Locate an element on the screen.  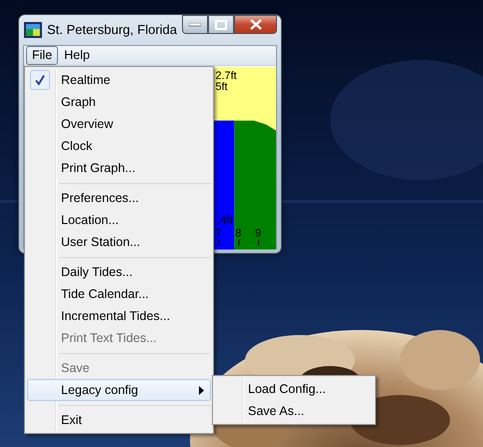
minimize-icon is located at coordinates (195, 24).